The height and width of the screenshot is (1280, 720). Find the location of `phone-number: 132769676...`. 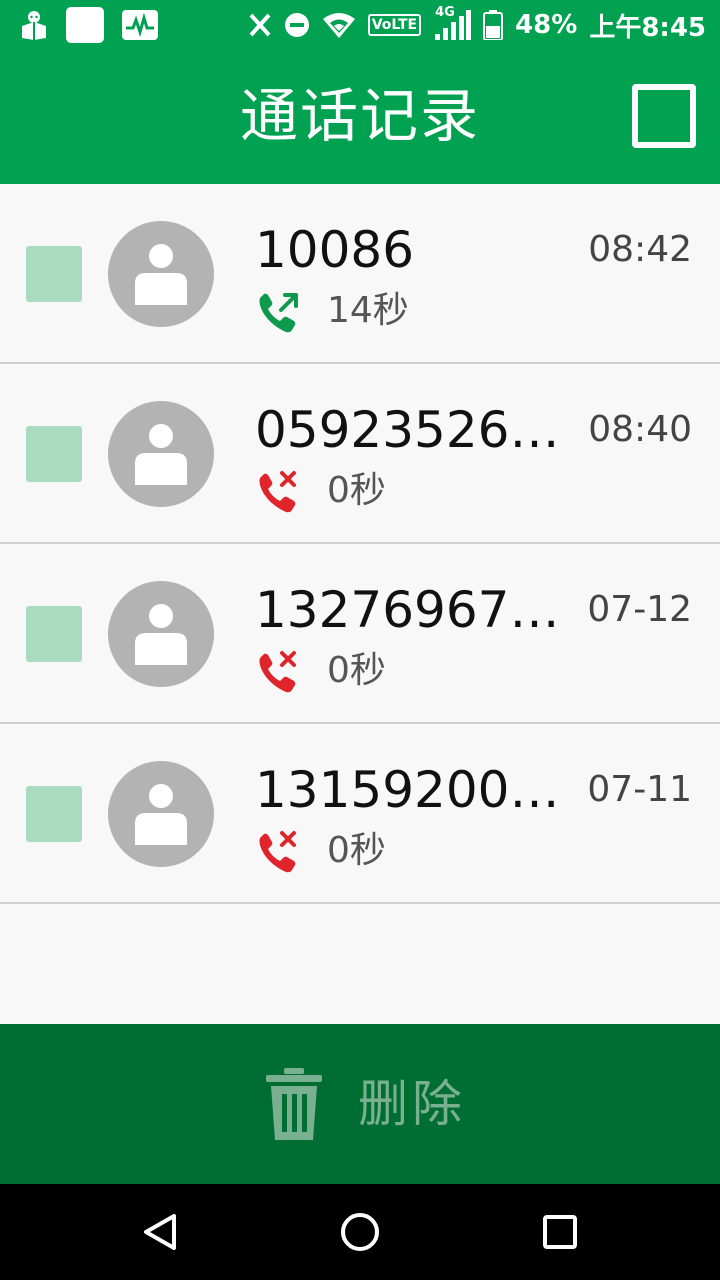

phone-number: 132769676... is located at coordinates (411, 610).